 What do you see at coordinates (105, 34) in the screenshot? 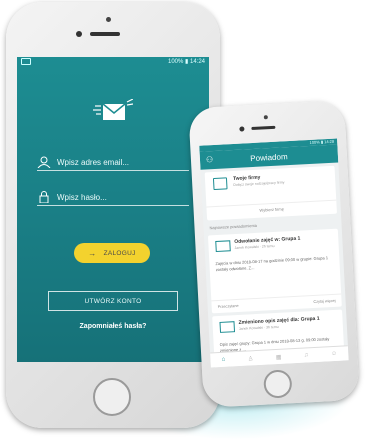
I see `phone-speaker` at bounding box center [105, 34].